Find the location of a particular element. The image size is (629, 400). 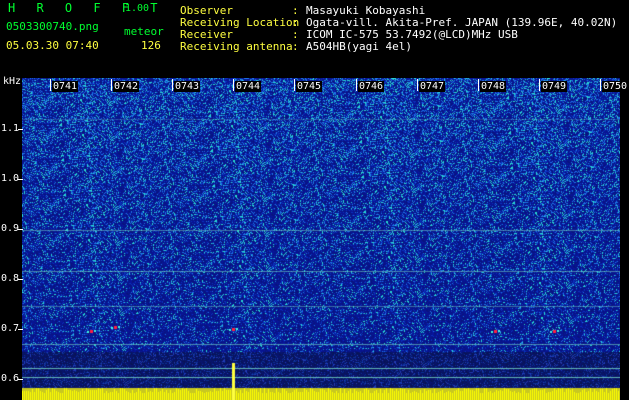

y-axis-unit: kHz is located at coordinates (12, 81).